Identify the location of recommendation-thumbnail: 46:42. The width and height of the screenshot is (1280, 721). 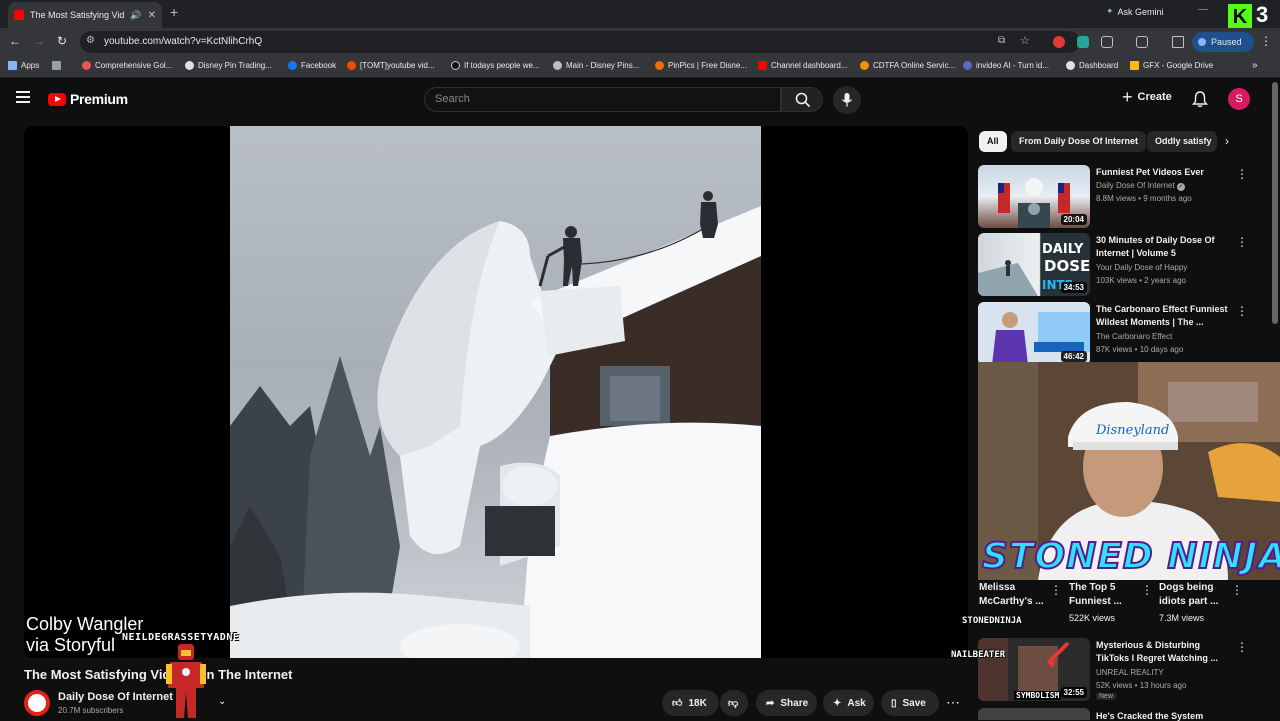
(1034, 333).